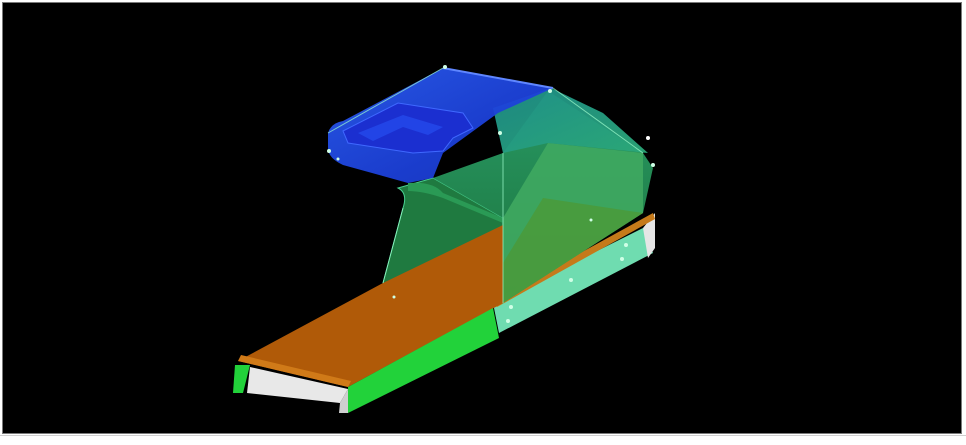 Image resolution: width=966 pixels, height=445 pixels. What do you see at coordinates (370, 306) in the screenshot?
I see `base-orange-plate` at bounding box center [370, 306].